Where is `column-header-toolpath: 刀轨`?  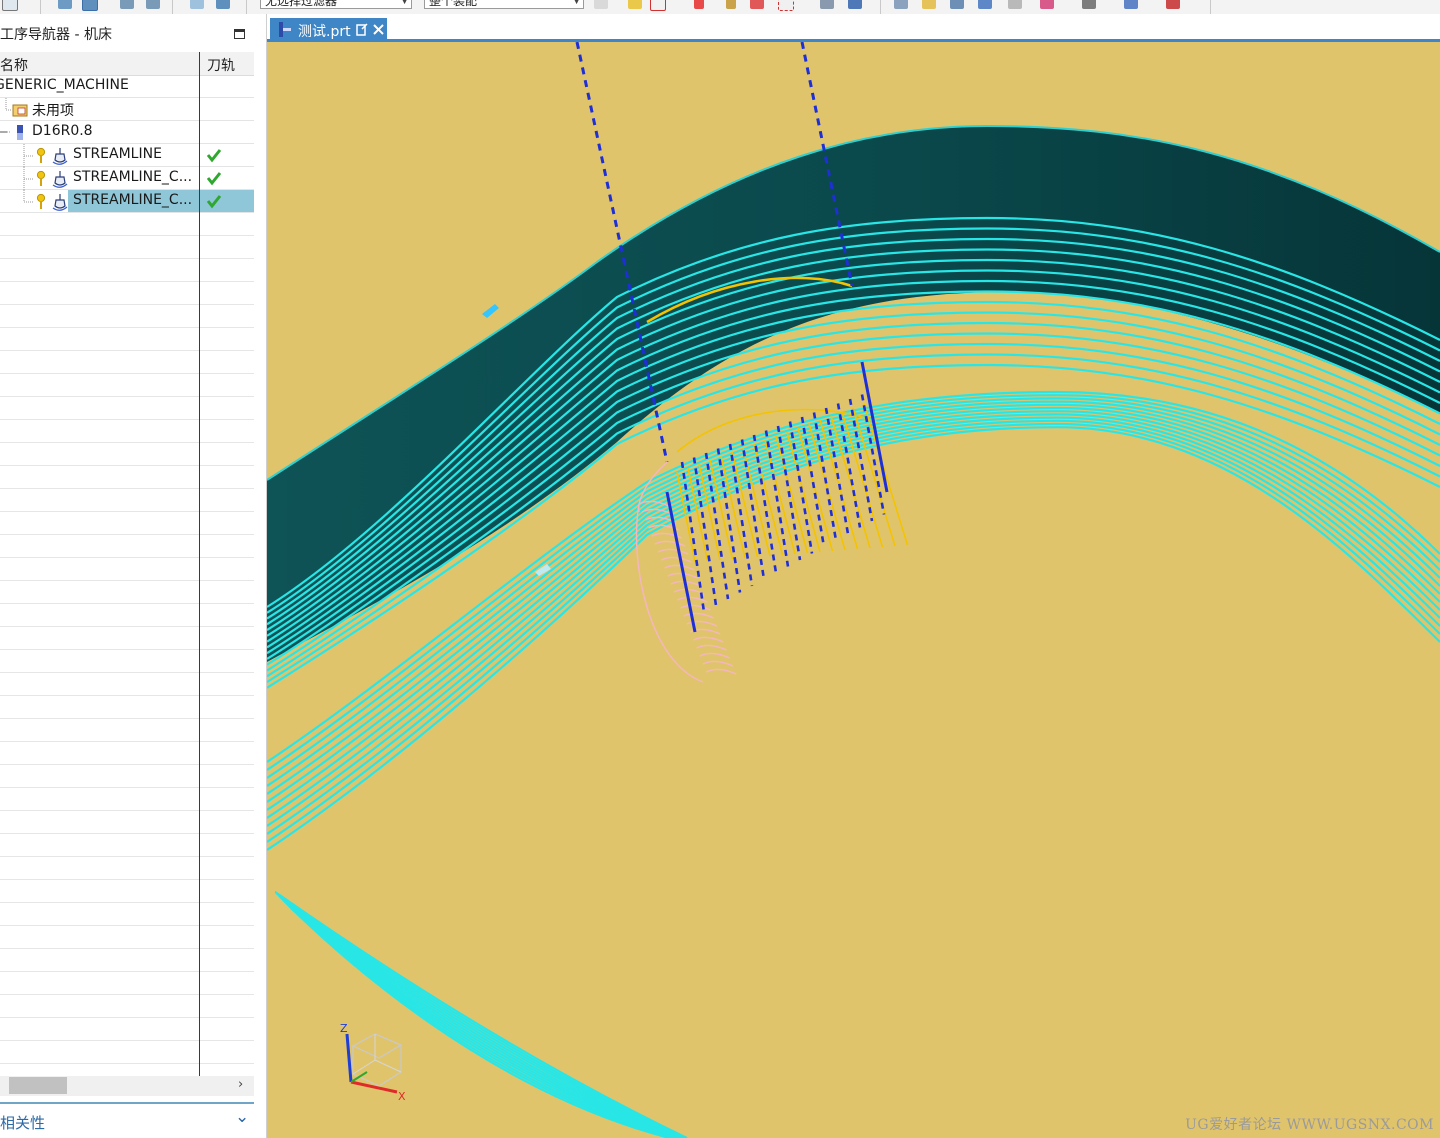
column-header-toolpath: 刀轨 is located at coordinates (221, 65).